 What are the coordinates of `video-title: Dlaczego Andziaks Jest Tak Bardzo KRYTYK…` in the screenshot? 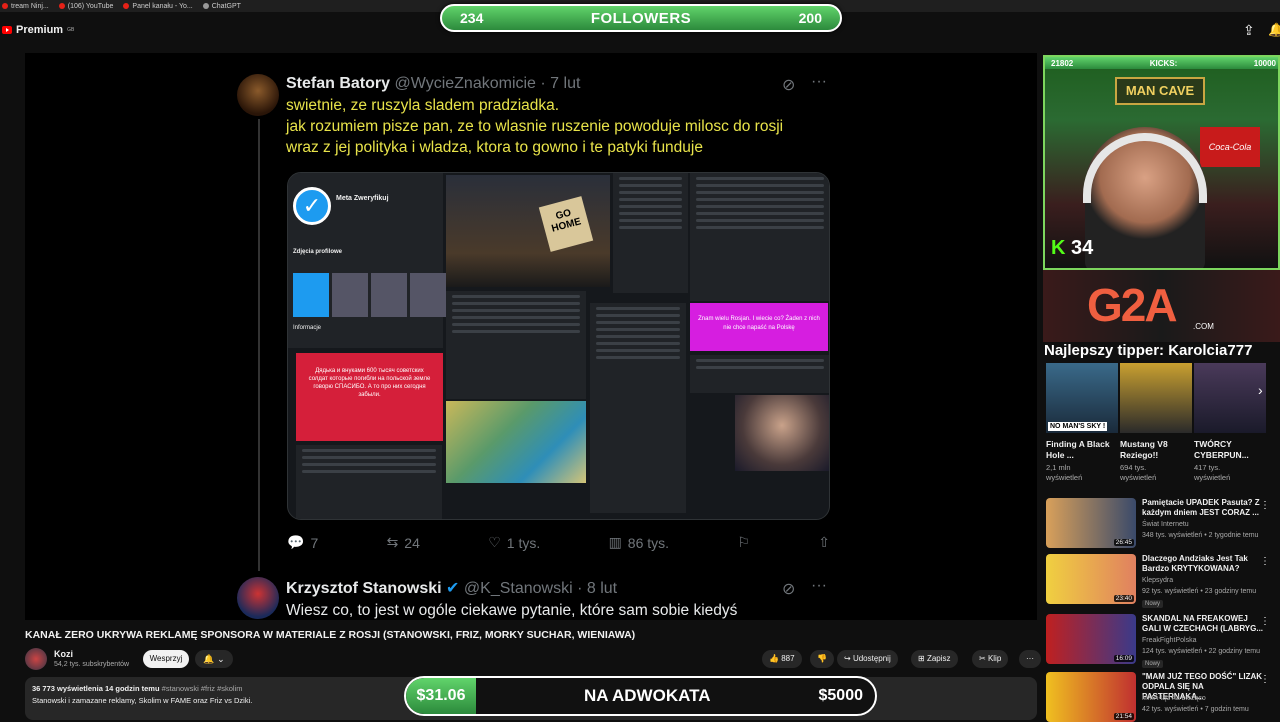 It's located at (1195, 563).